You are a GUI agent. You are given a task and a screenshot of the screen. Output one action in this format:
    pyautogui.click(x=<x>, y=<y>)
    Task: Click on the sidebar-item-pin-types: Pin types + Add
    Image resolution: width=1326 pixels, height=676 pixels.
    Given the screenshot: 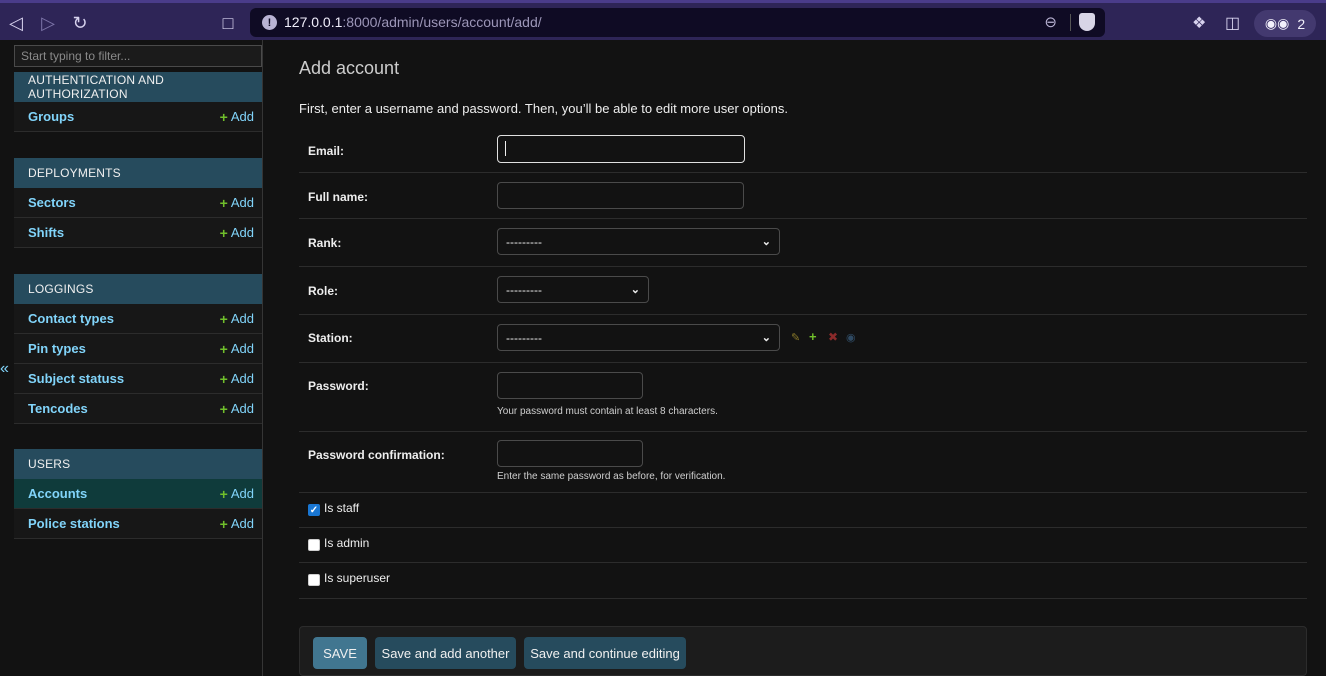 What is the action you would take?
    pyautogui.click(x=138, y=349)
    